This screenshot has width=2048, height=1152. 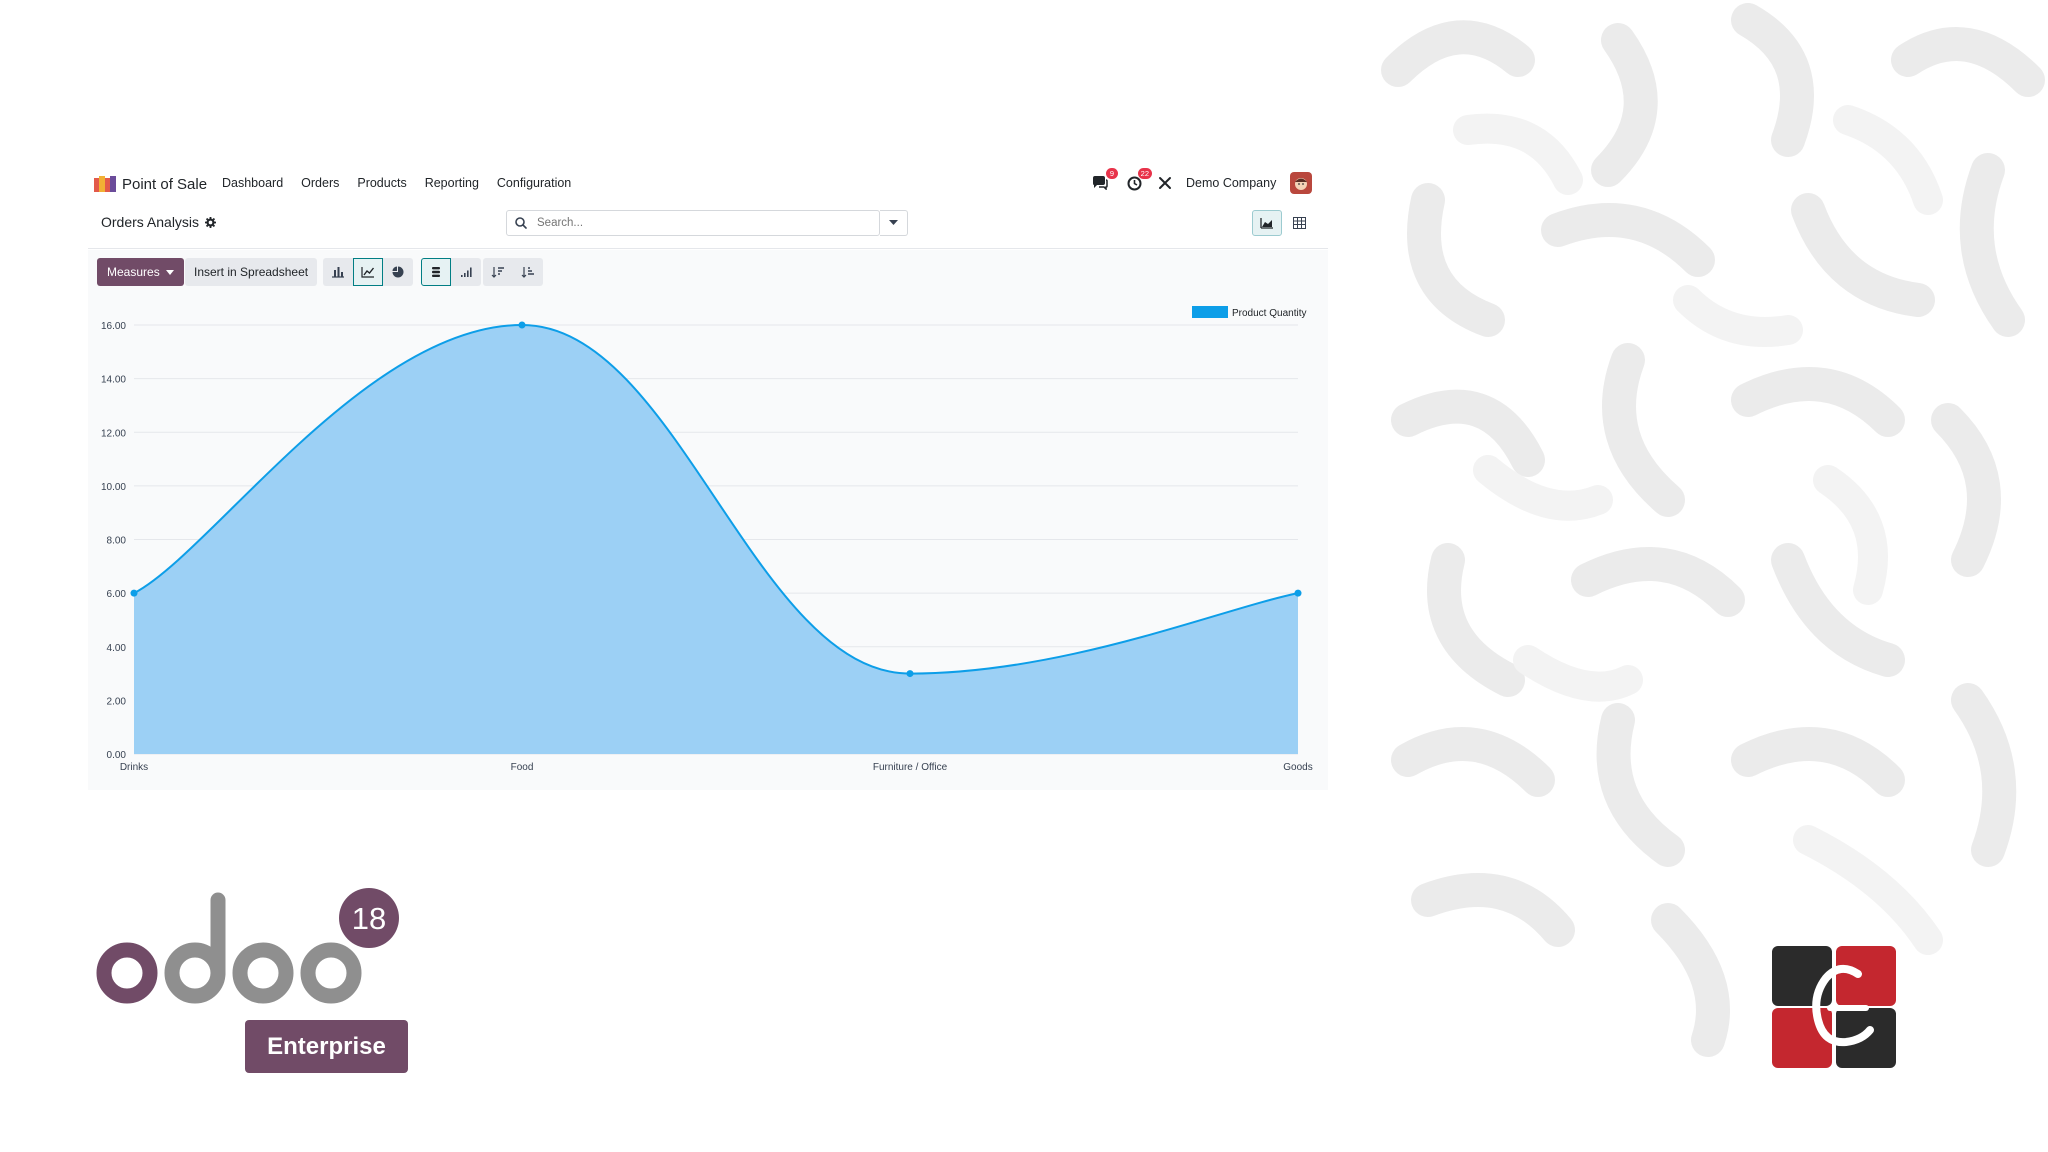 What do you see at coordinates (247, 946) in the screenshot?
I see `odoo-logo: 18` at bounding box center [247, 946].